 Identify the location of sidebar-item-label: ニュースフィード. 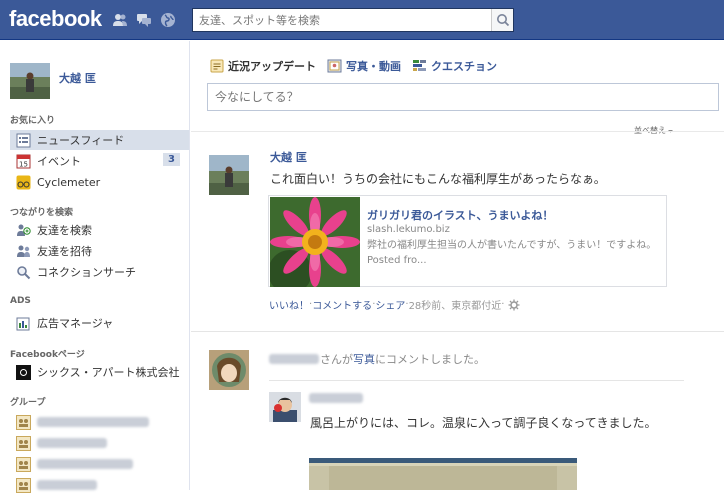
(81, 140).